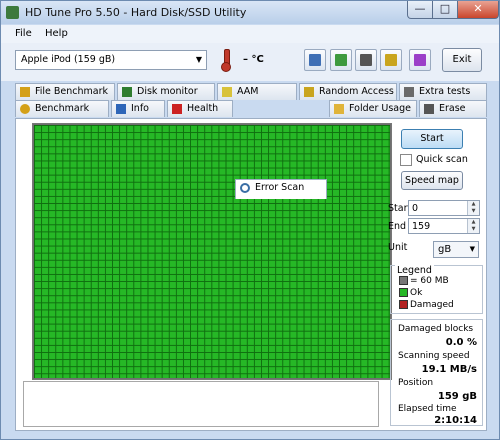 The width and height of the screenshot is (500, 440). I want to click on magnifier-icon, so click(245, 188).